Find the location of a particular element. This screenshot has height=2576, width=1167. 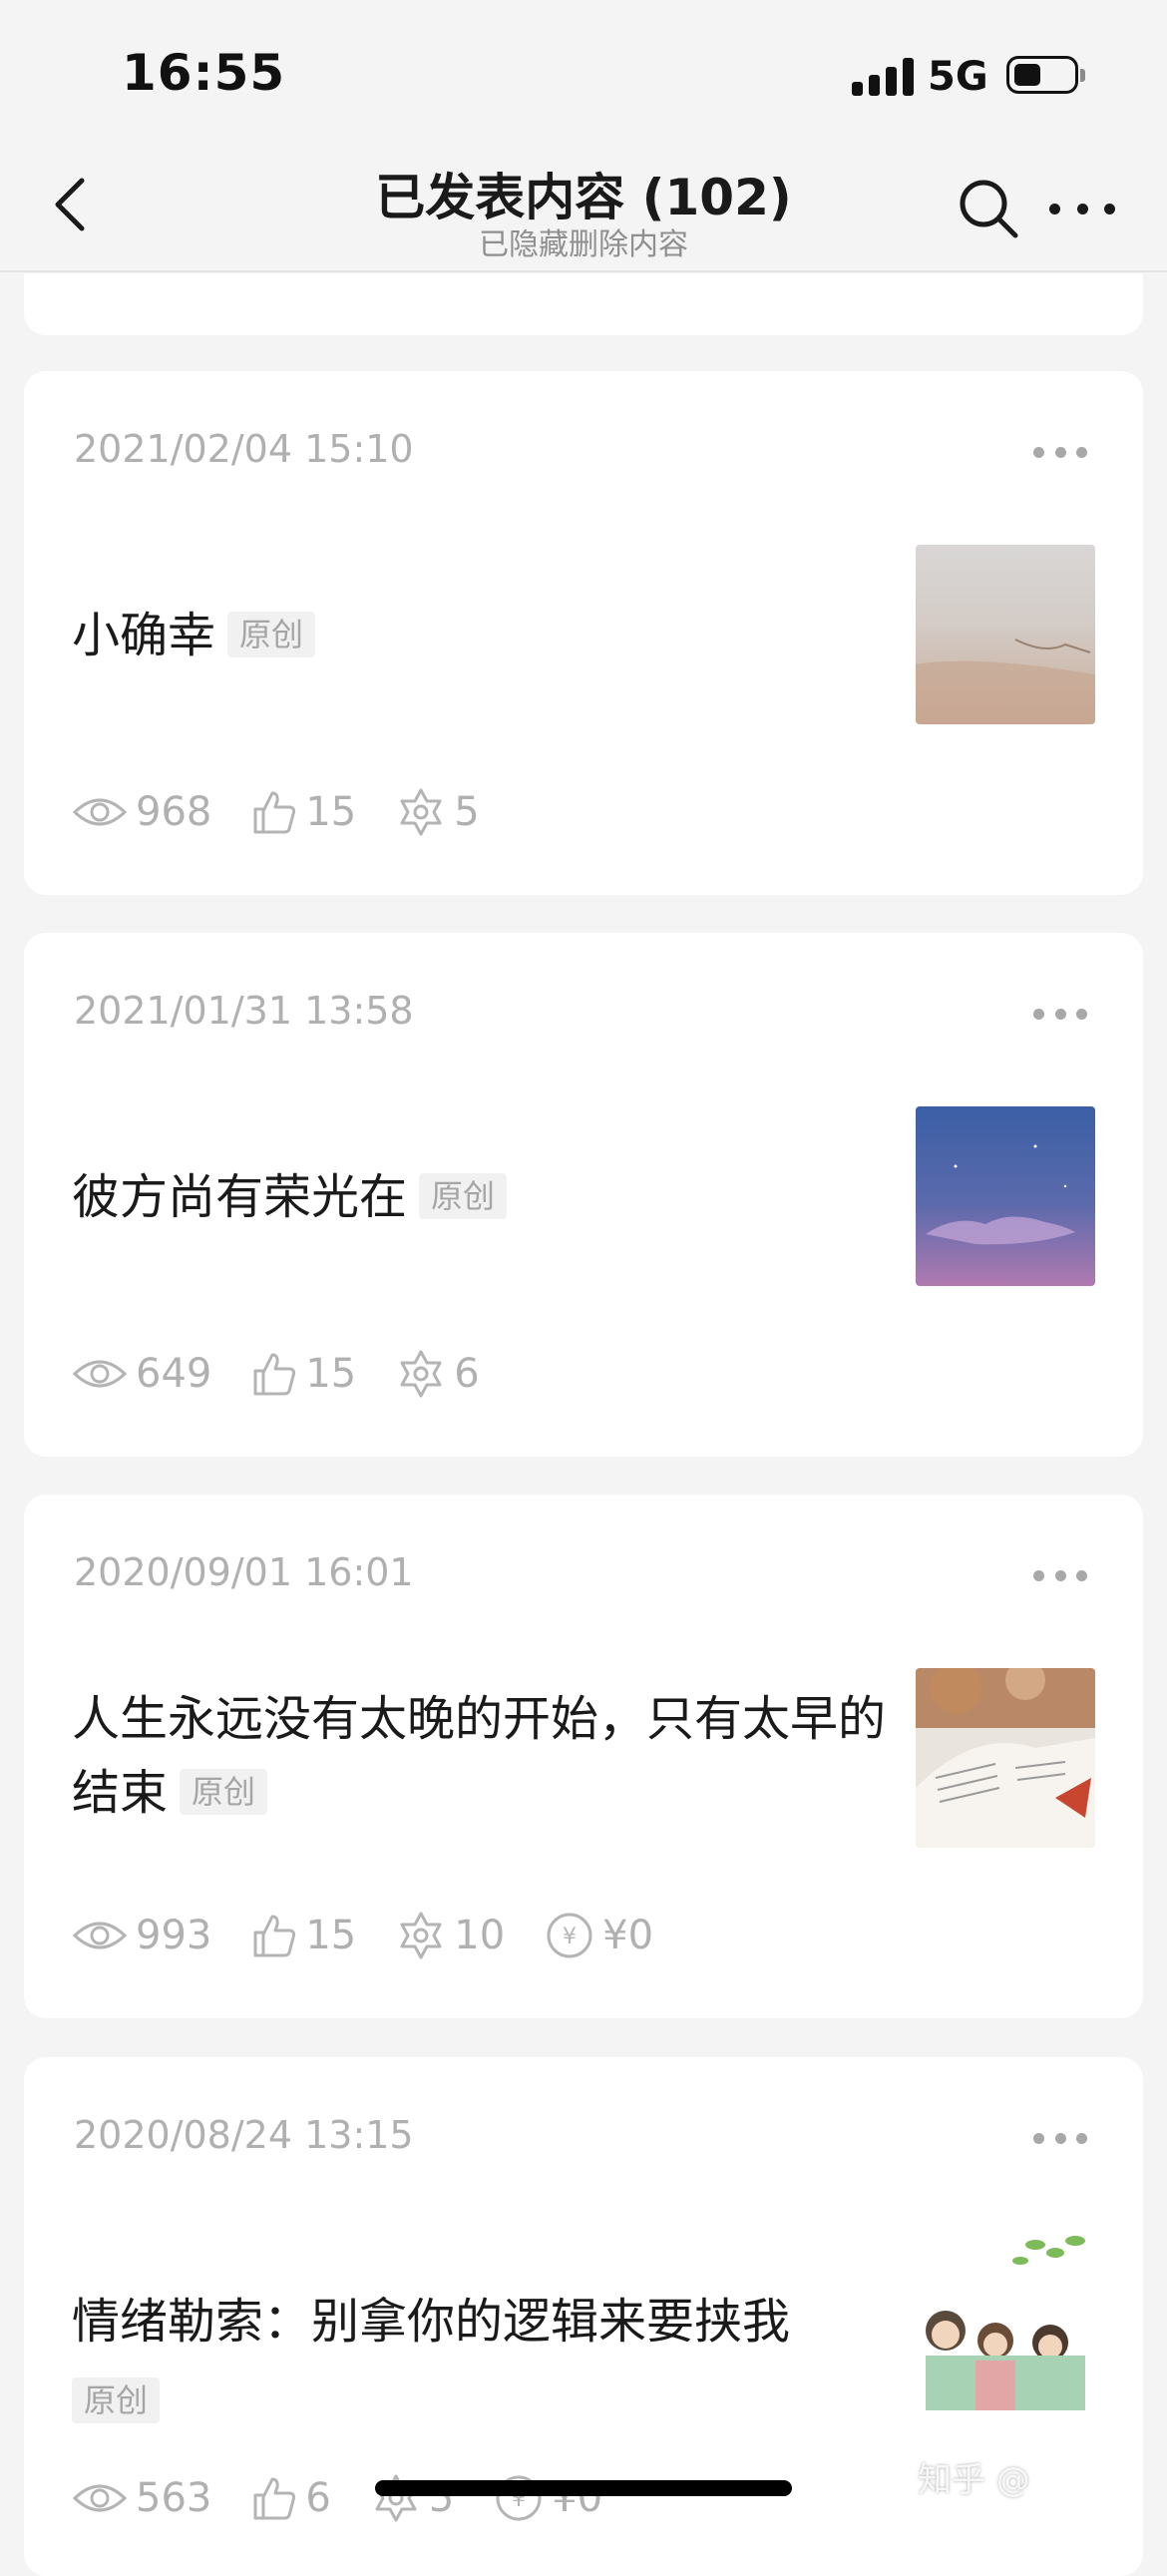

collections-stat: 10 is located at coordinates (450, 1935).